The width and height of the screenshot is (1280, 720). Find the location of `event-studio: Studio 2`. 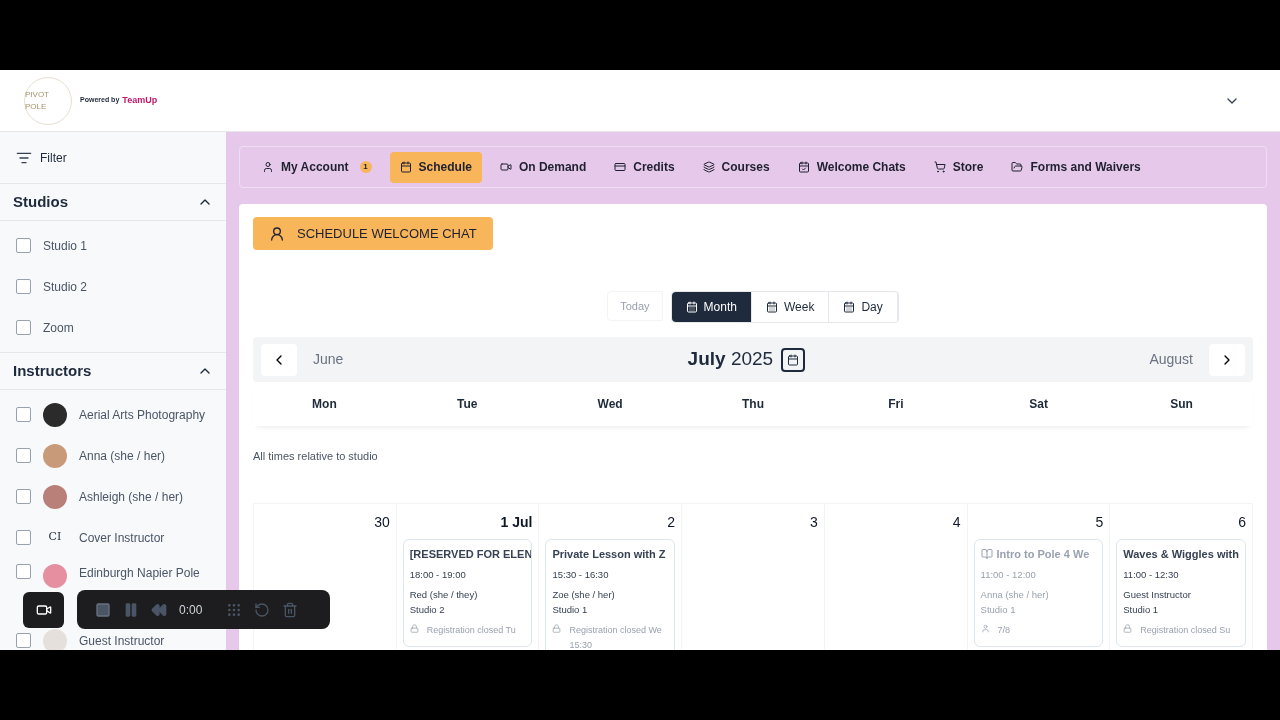

event-studio: Studio 2 is located at coordinates (427, 609).